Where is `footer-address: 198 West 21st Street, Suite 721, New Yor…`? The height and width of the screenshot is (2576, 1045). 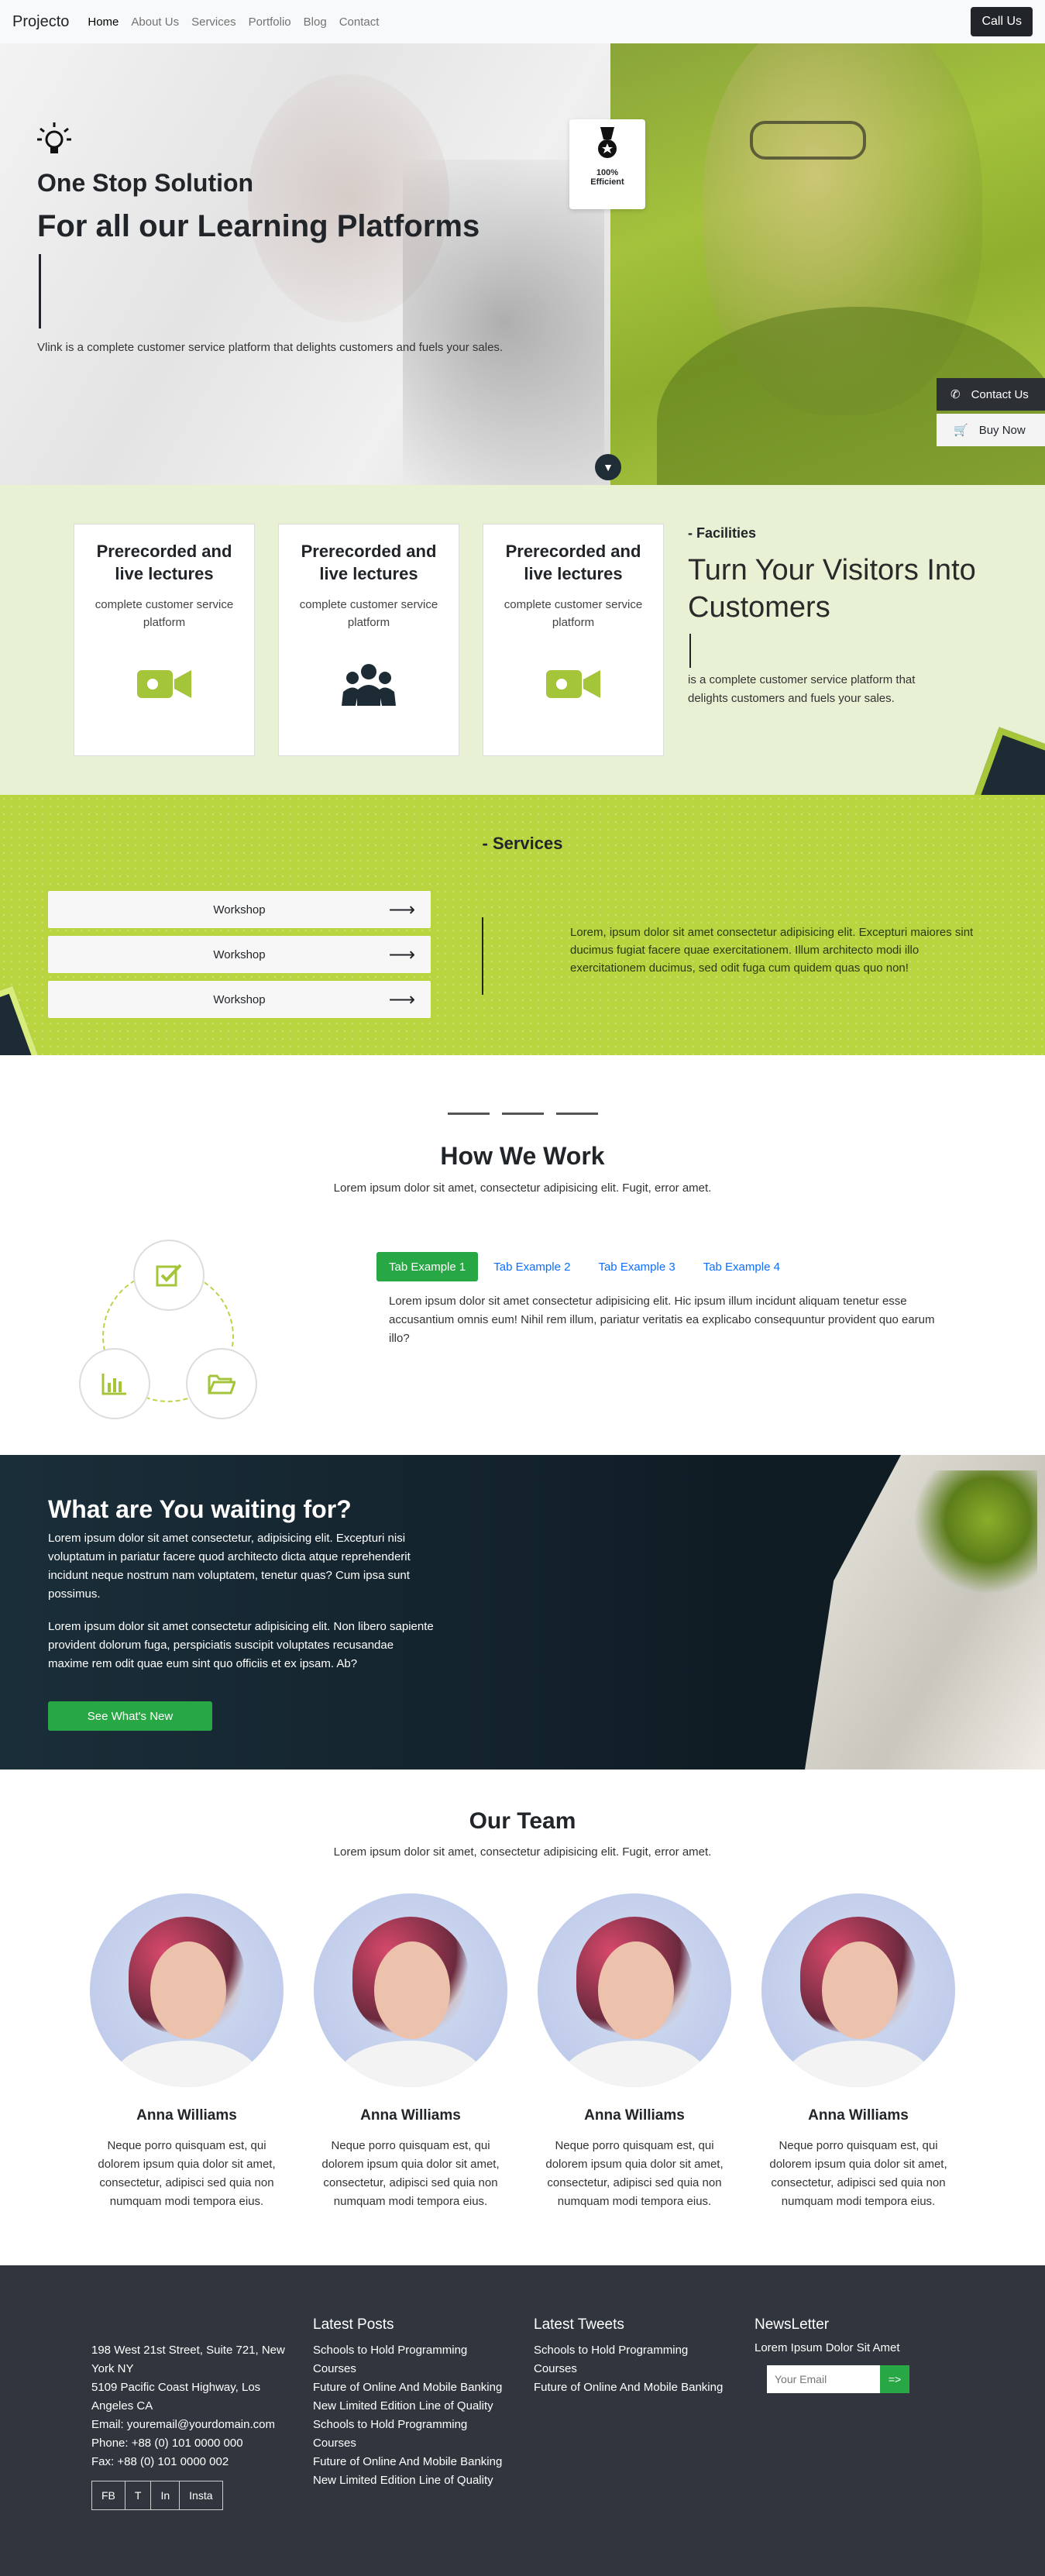 footer-address: 198 West 21st Street, Suite 721, New Yor… is located at coordinates (192, 2406).